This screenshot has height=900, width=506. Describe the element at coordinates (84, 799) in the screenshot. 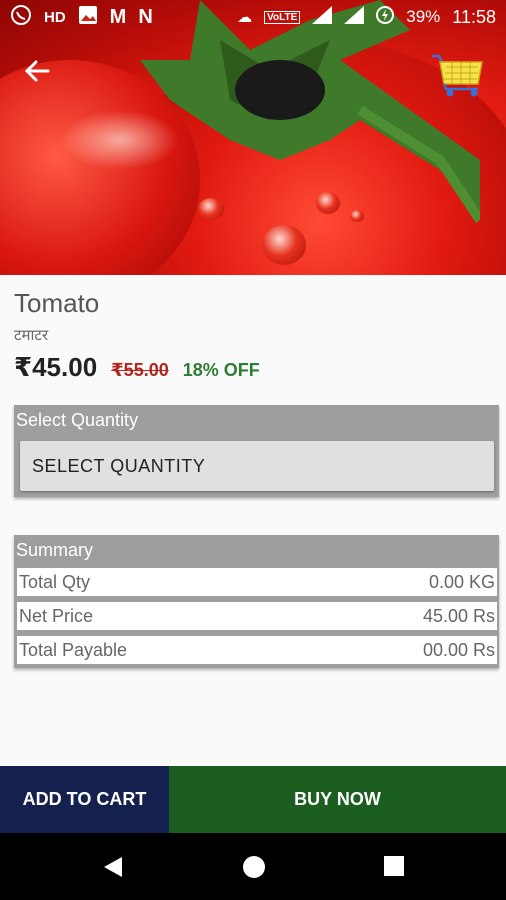

I see `add-to-cart-button: ADD TO CART` at that location.